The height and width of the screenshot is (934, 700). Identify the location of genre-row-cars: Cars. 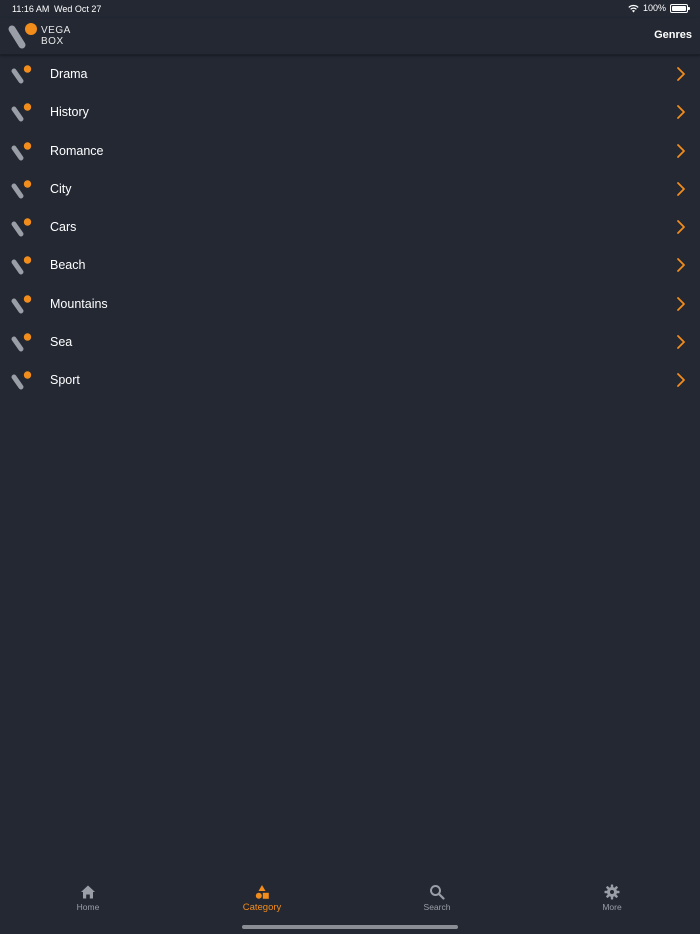
(350, 227).